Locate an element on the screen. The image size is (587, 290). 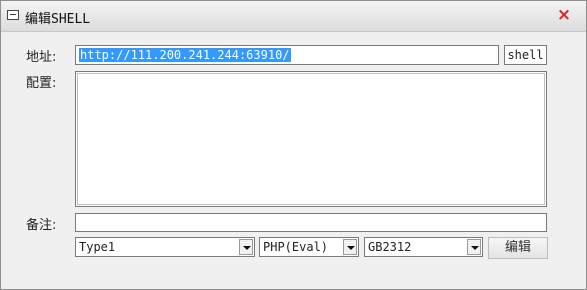
note-input is located at coordinates (311, 222).